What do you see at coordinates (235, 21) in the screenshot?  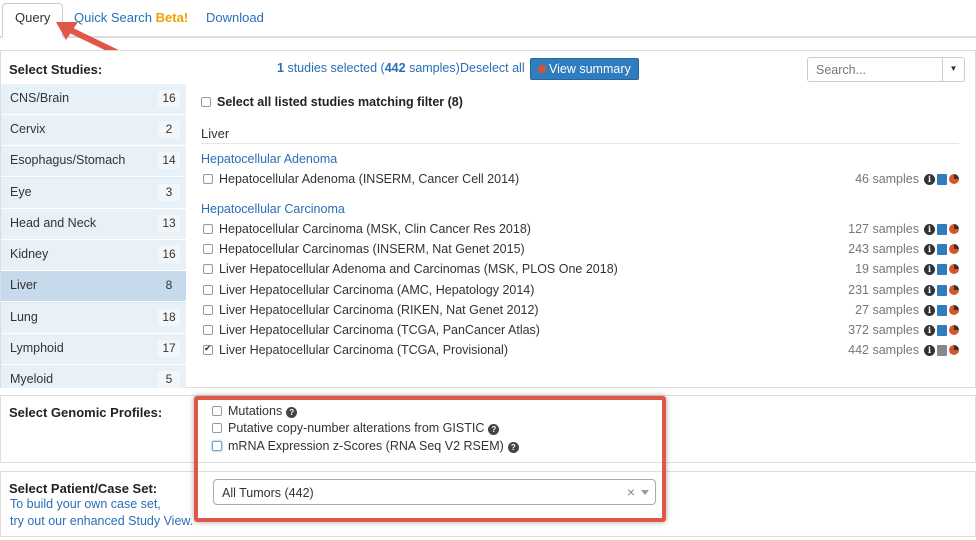 I see `tab-download: Download` at bounding box center [235, 21].